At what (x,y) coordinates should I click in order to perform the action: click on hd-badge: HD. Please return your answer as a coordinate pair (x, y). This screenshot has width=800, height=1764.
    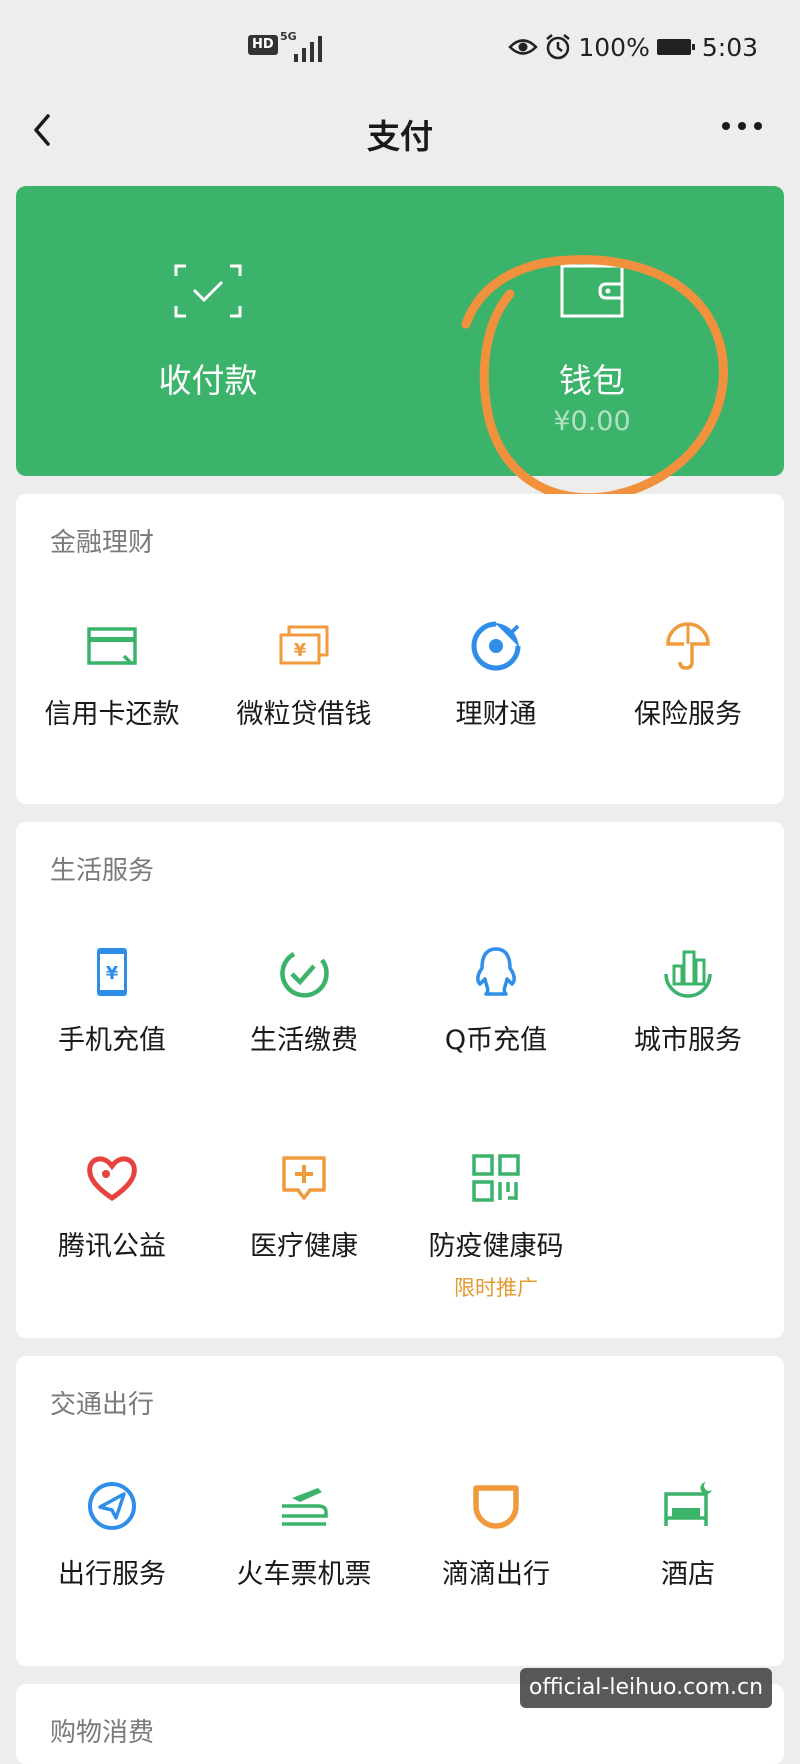
    Looking at the image, I should click on (263, 45).